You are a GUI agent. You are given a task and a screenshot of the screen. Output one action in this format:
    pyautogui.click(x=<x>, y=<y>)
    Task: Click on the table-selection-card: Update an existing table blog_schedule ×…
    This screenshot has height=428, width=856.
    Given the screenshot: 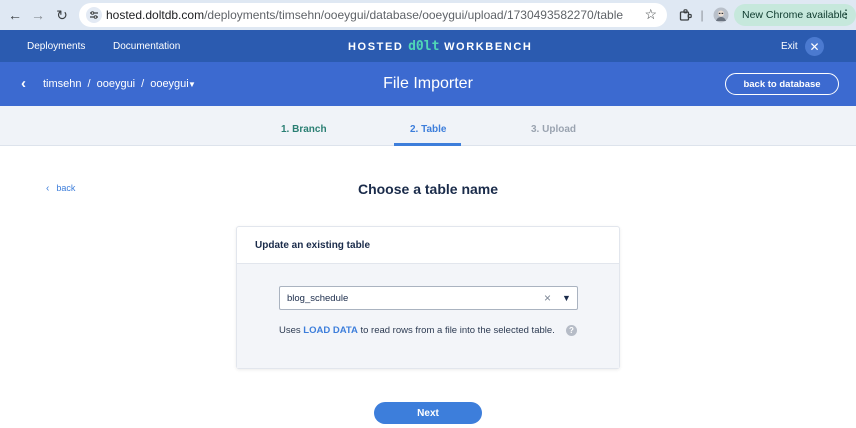 What is the action you would take?
    pyautogui.click(x=428, y=297)
    